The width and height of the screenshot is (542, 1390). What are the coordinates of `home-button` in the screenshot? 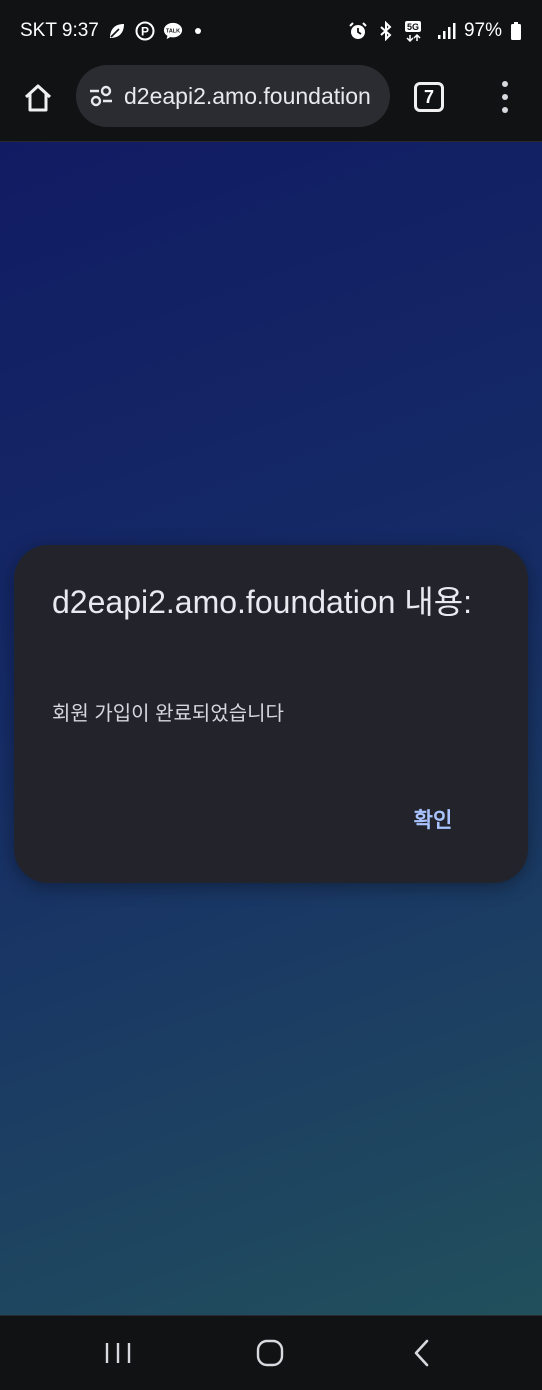 It's located at (38, 98).